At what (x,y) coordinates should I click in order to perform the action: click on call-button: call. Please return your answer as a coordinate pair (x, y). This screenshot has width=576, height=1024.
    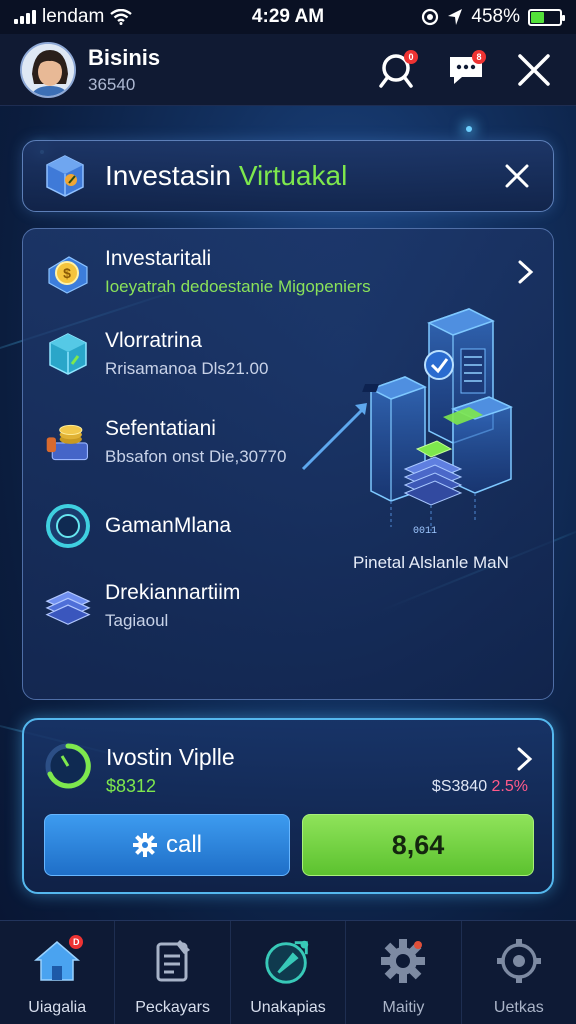
    Looking at the image, I should click on (167, 845).